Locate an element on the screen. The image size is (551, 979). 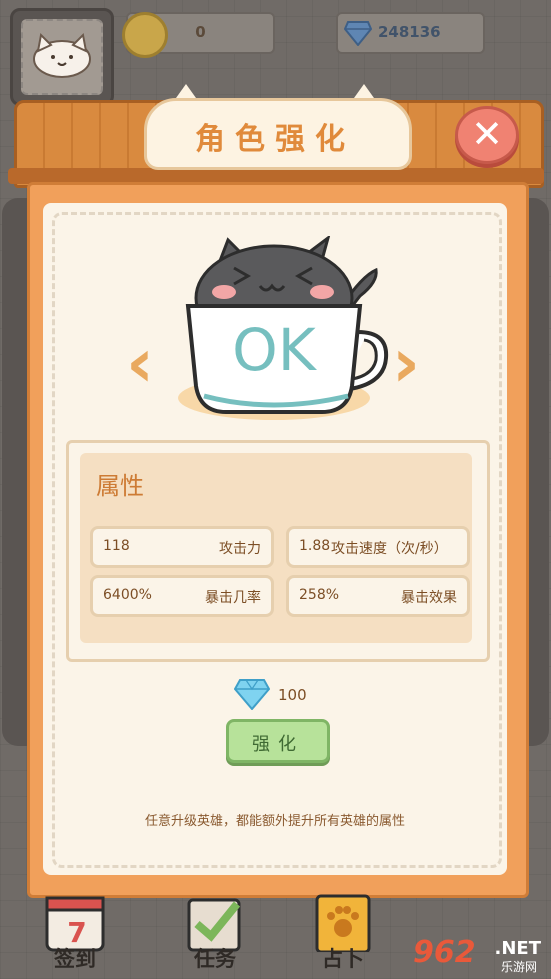
nav-label: 占卜 is located at coordinates (343, 959).